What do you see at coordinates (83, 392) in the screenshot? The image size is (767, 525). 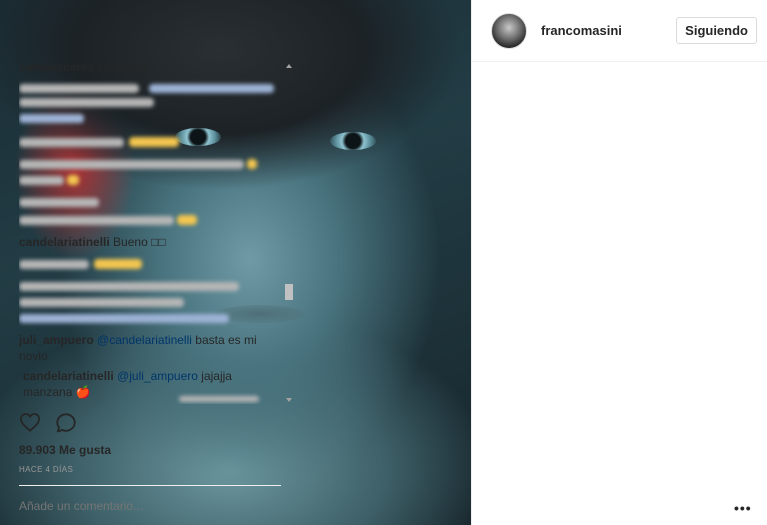 I see `apple-emoji: 🍎` at bounding box center [83, 392].